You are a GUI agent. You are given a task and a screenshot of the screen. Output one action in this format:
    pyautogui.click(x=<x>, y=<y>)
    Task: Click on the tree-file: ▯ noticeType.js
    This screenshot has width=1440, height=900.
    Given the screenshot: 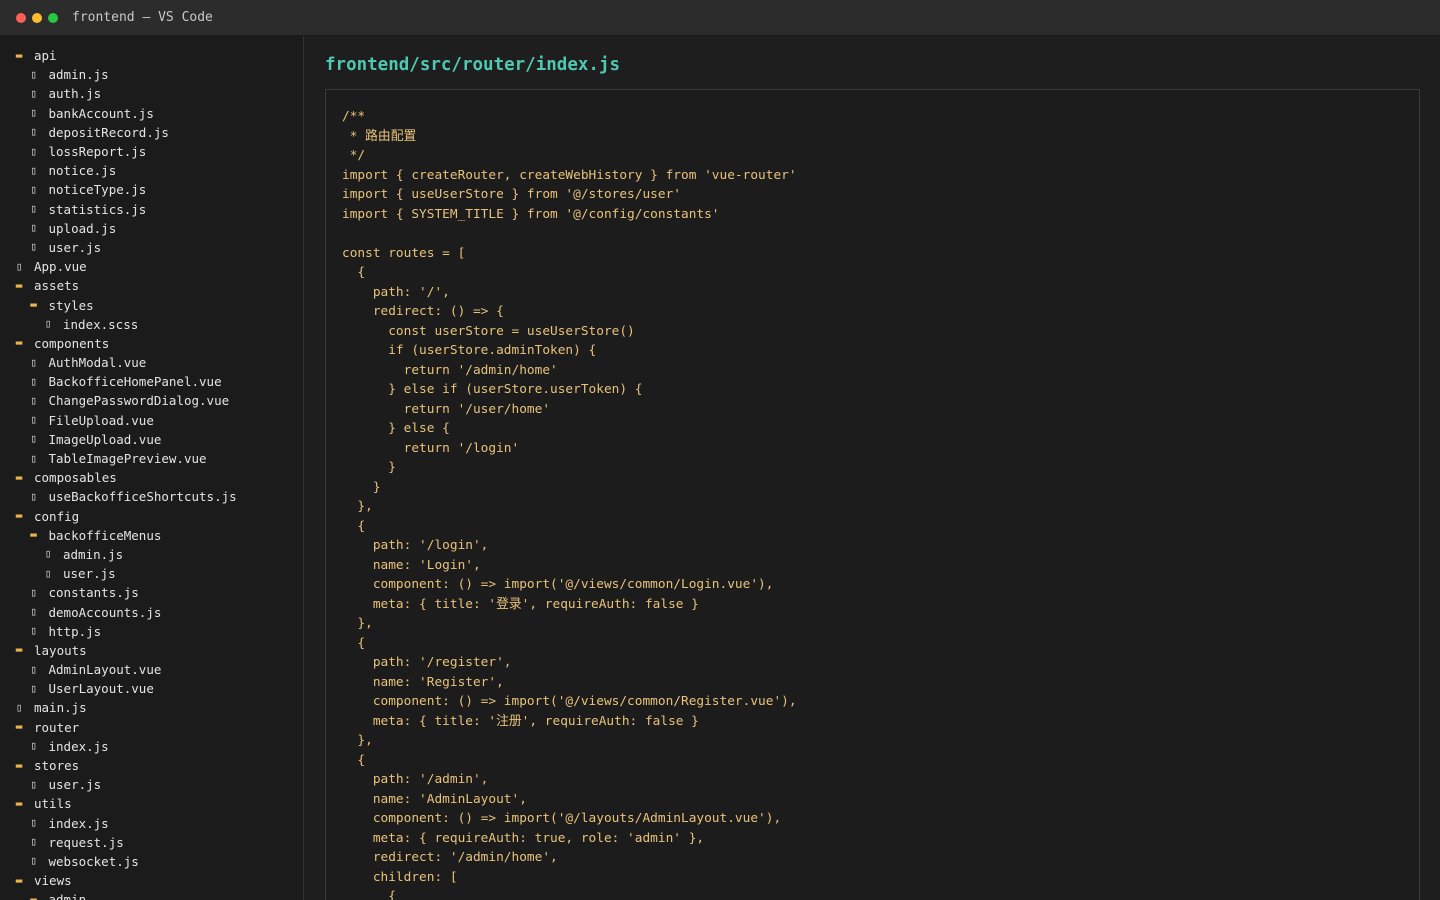 What is the action you would take?
    pyautogui.click(x=151, y=189)
    